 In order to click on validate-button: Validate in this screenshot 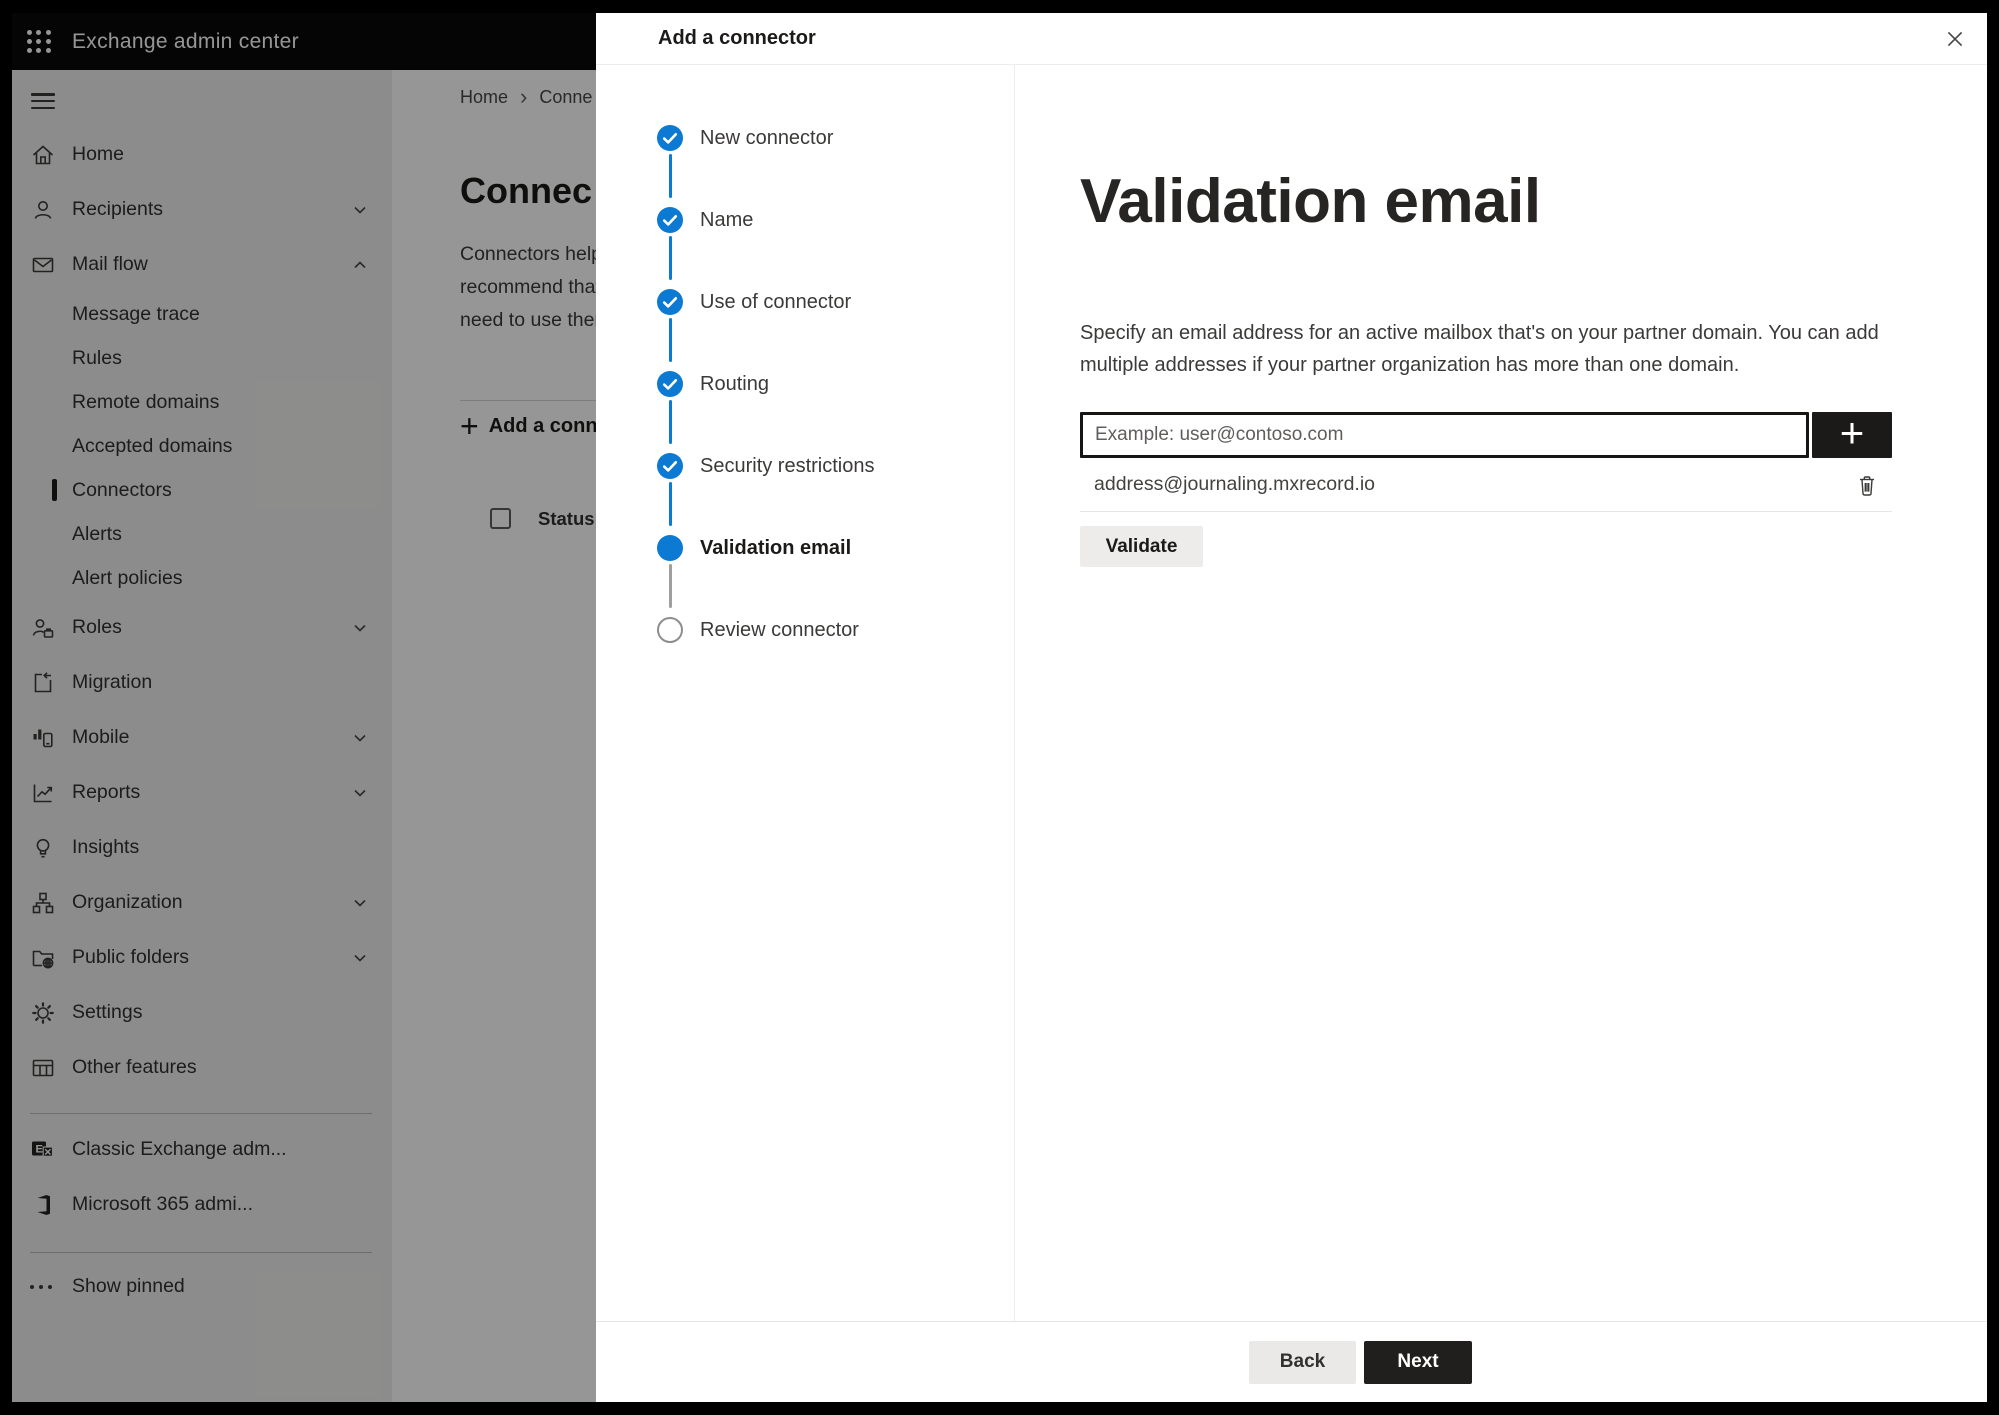, I will do `click(1141, 546)`.